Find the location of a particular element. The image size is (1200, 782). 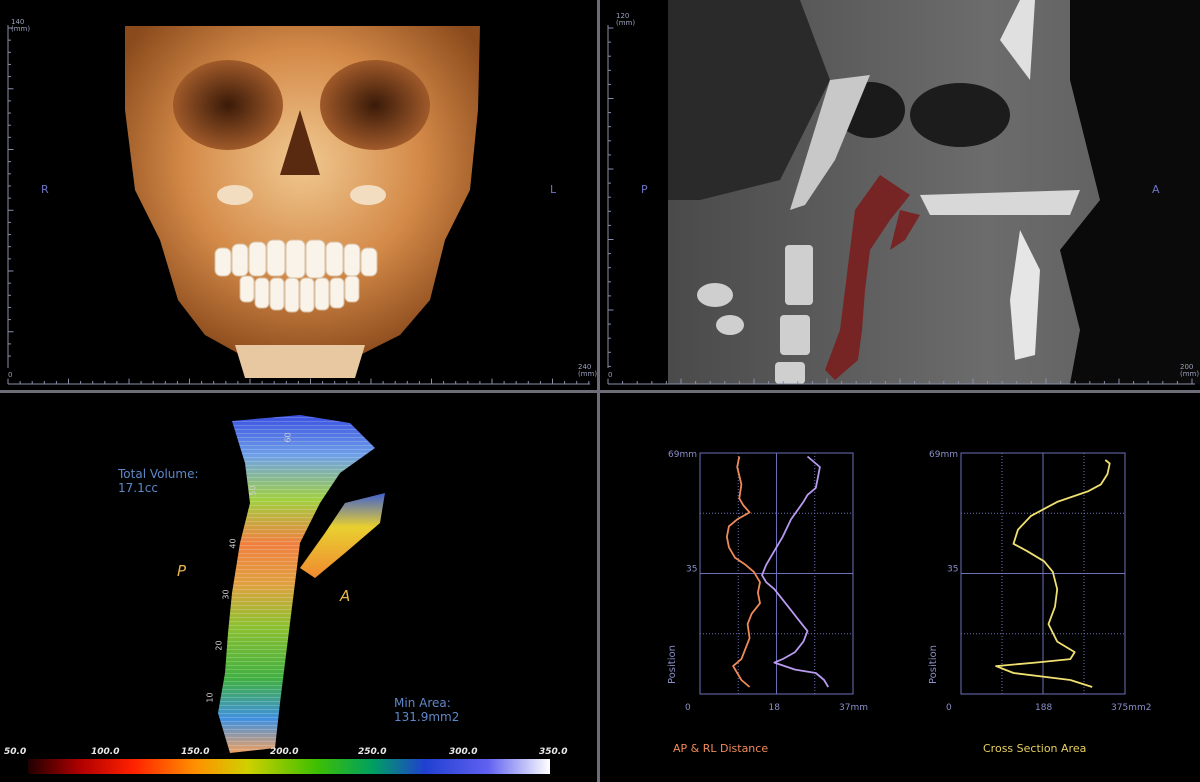

color-scale-label: 350.0 is located at coordinates (553, 752).